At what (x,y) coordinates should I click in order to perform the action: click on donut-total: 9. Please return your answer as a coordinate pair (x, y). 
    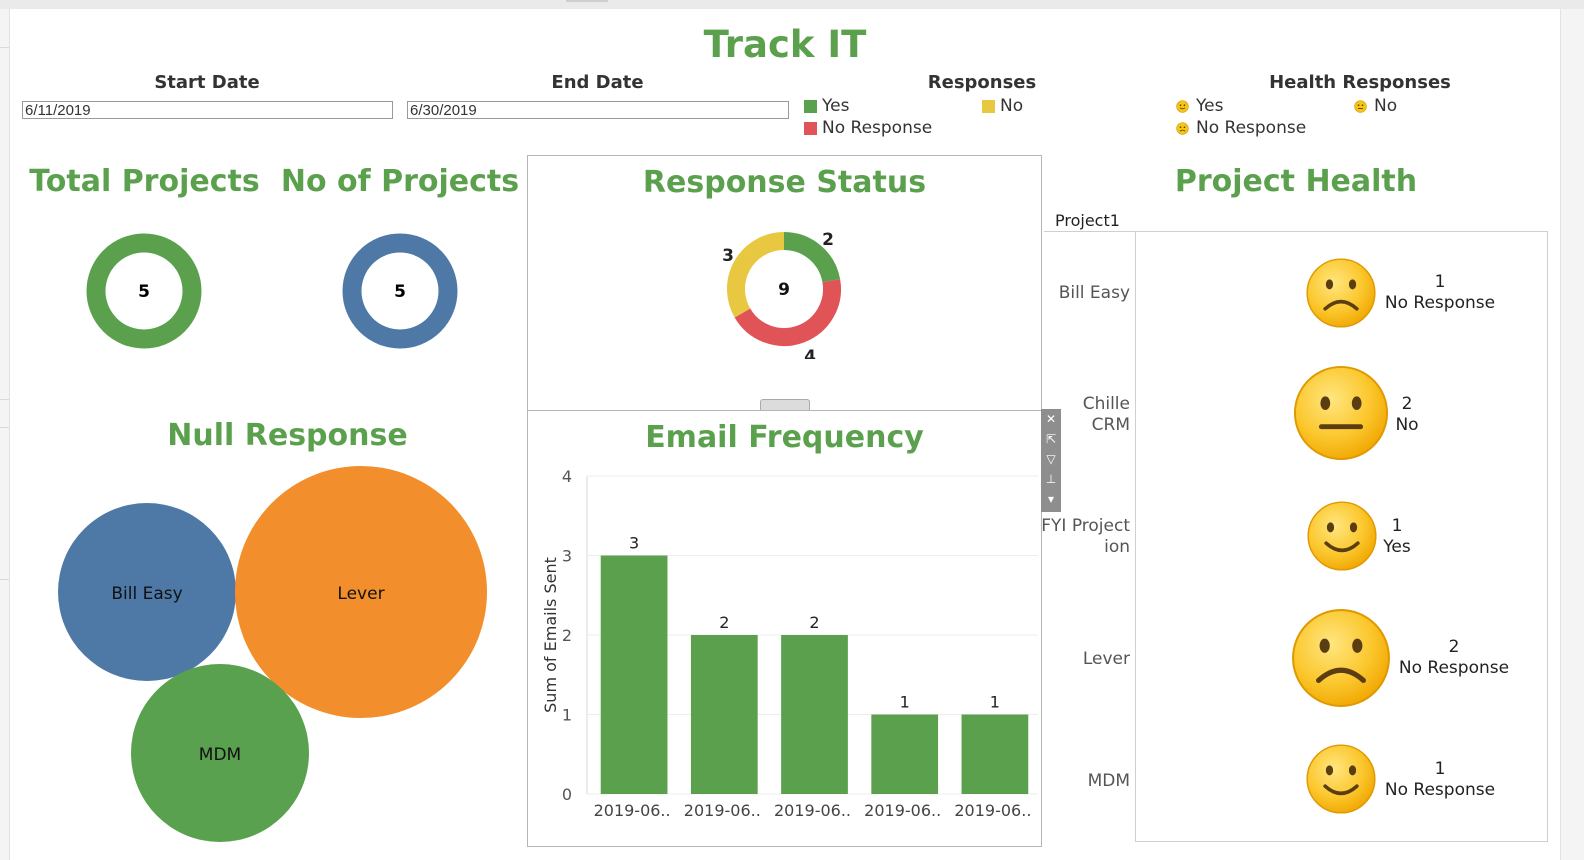
    Looking at the image, I should click on (784, 290).